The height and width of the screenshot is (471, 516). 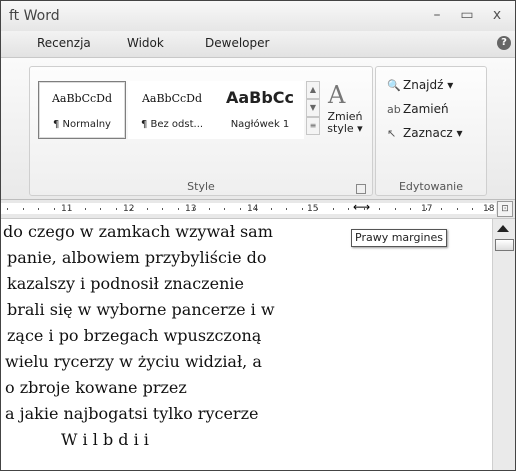 I want to click on ruler-number: 11, so click(x=67, y=209).